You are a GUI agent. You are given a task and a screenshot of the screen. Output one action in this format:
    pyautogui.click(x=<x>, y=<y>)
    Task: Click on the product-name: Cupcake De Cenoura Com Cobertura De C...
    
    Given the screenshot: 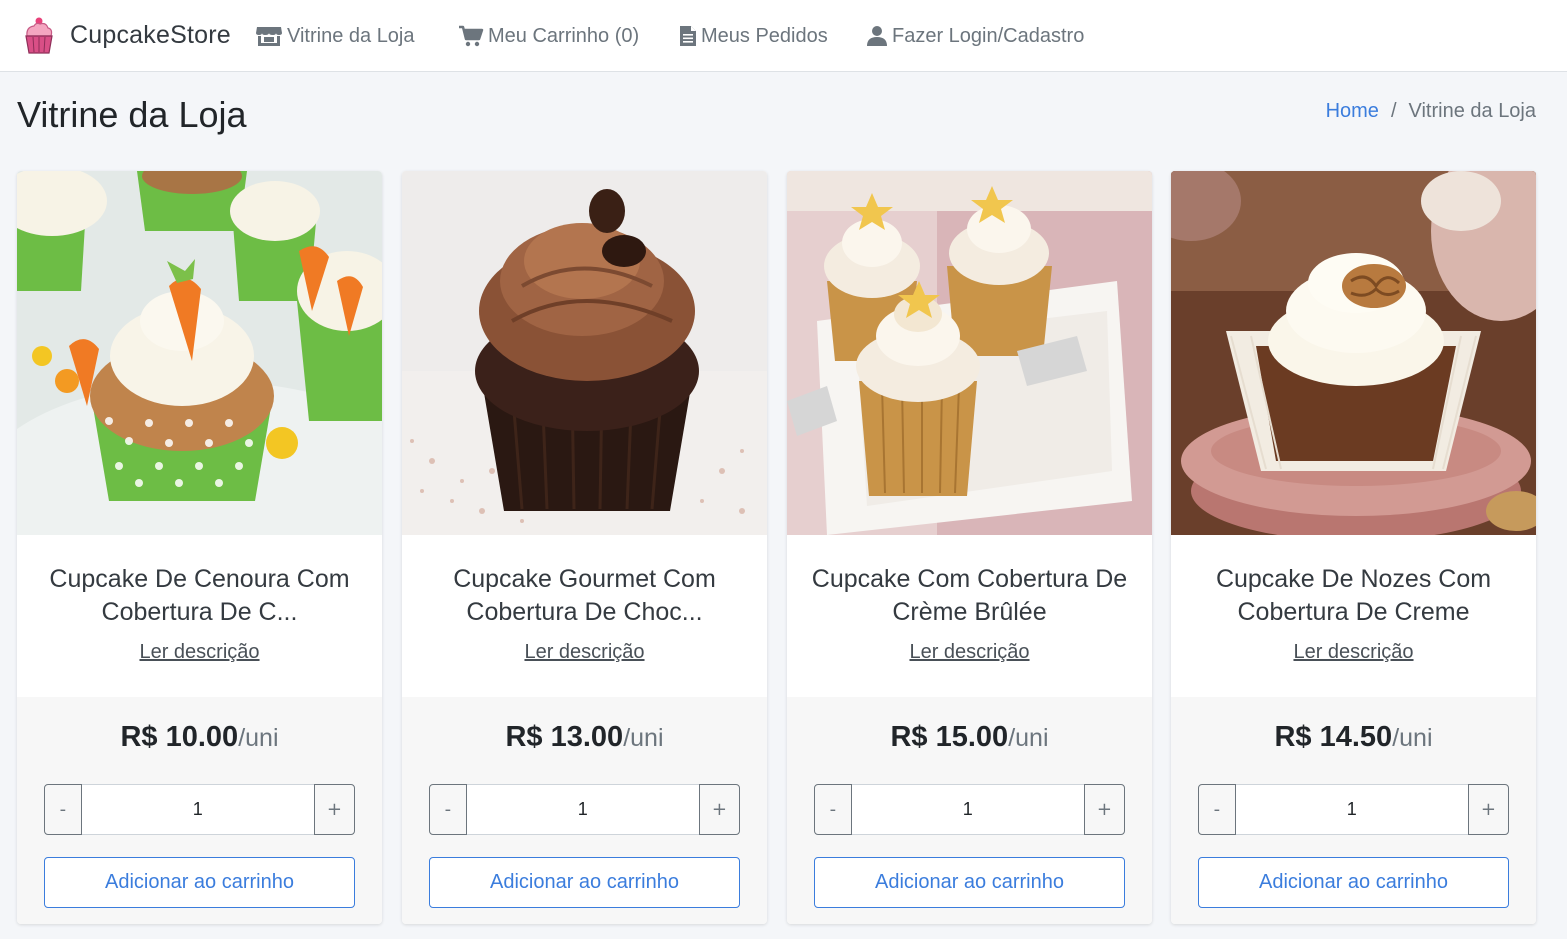 What is the action you would take?
    pyautogui.click(x=199, y=595)
    